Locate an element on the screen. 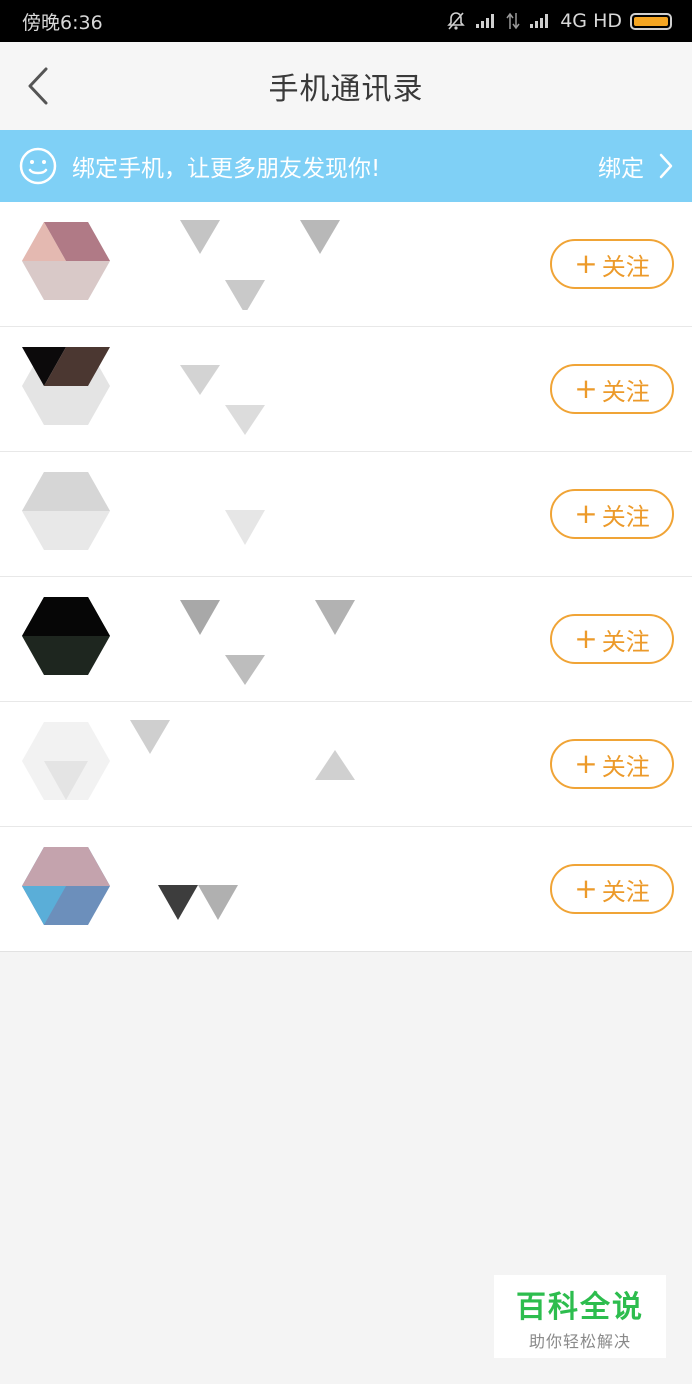 This screenshot has height=1384, width=692. chevron-left-icon is located at coordinates (38, 86).